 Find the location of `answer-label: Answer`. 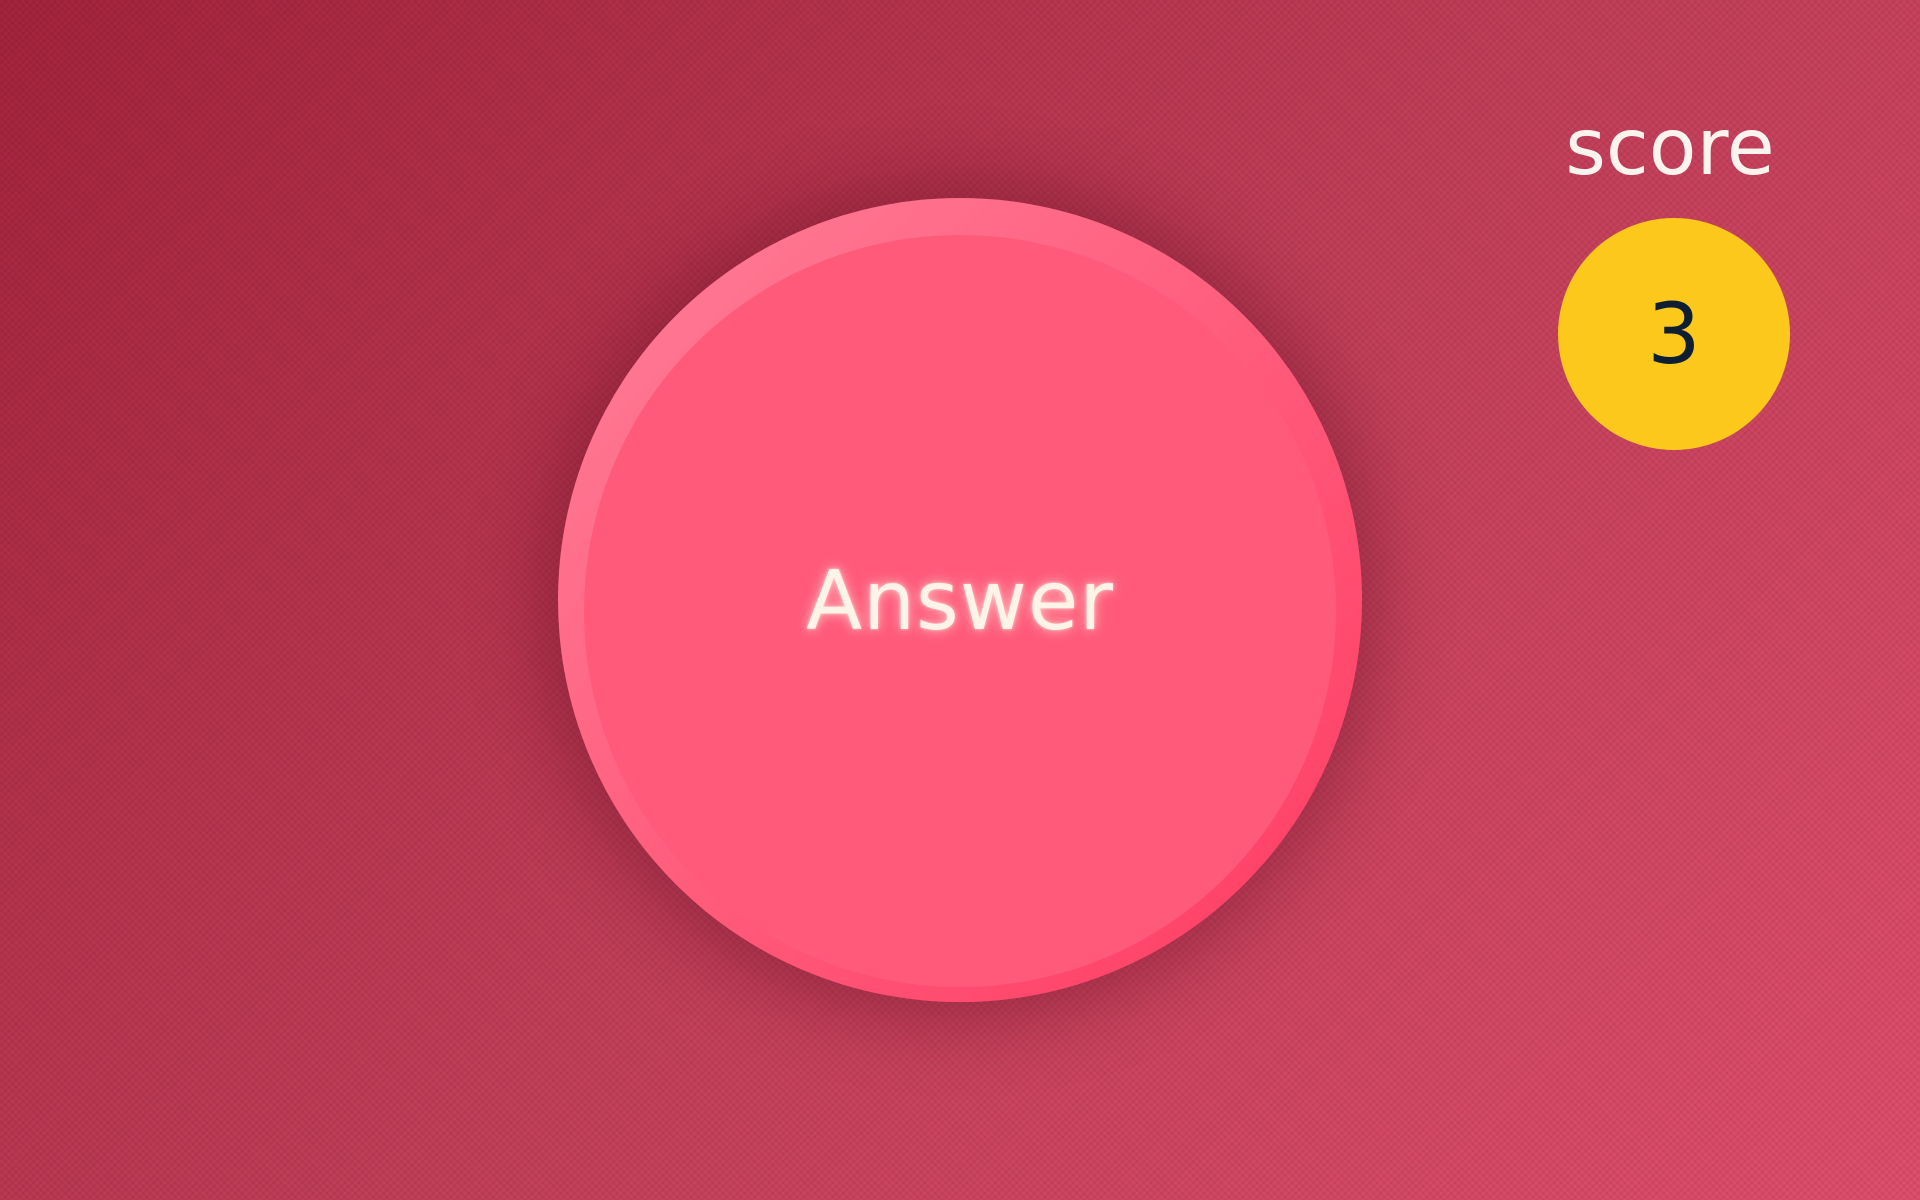

answer-label: Answer is located at coordinates (959, 601).